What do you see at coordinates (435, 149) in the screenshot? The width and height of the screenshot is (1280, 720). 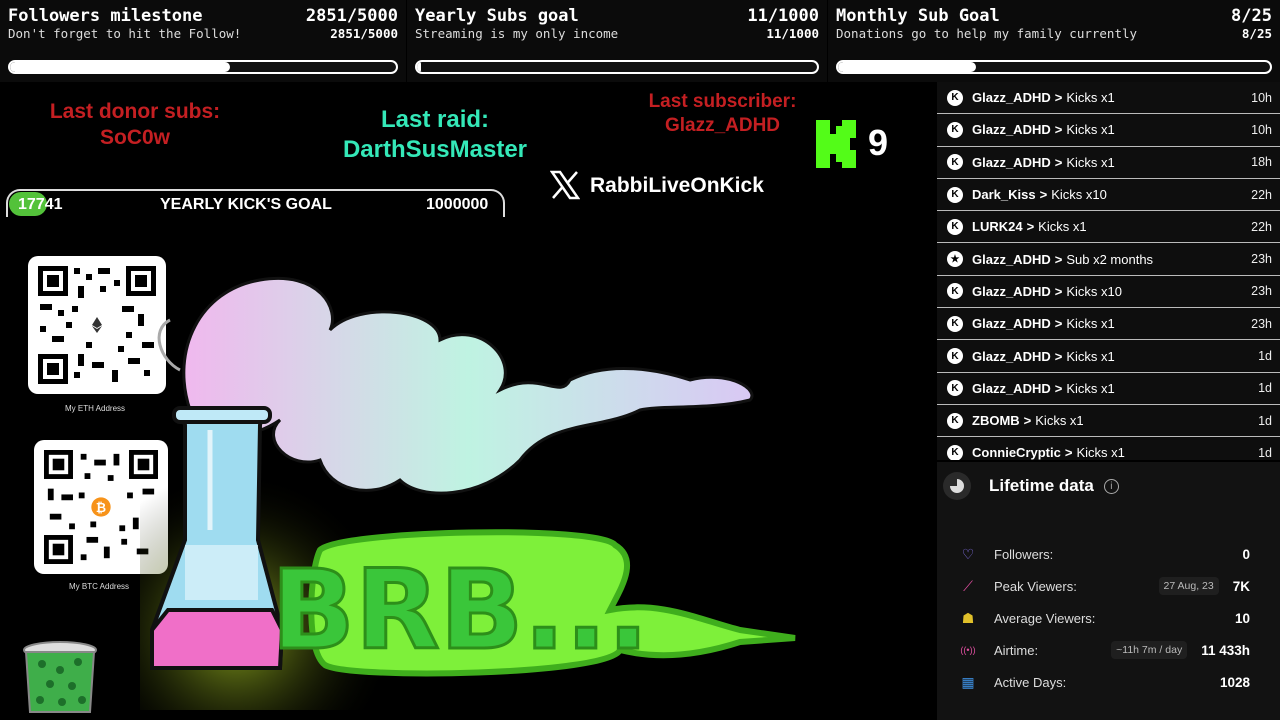 I see `last-raid-name: DarthSusMaster` at bounding box center [435, 149].